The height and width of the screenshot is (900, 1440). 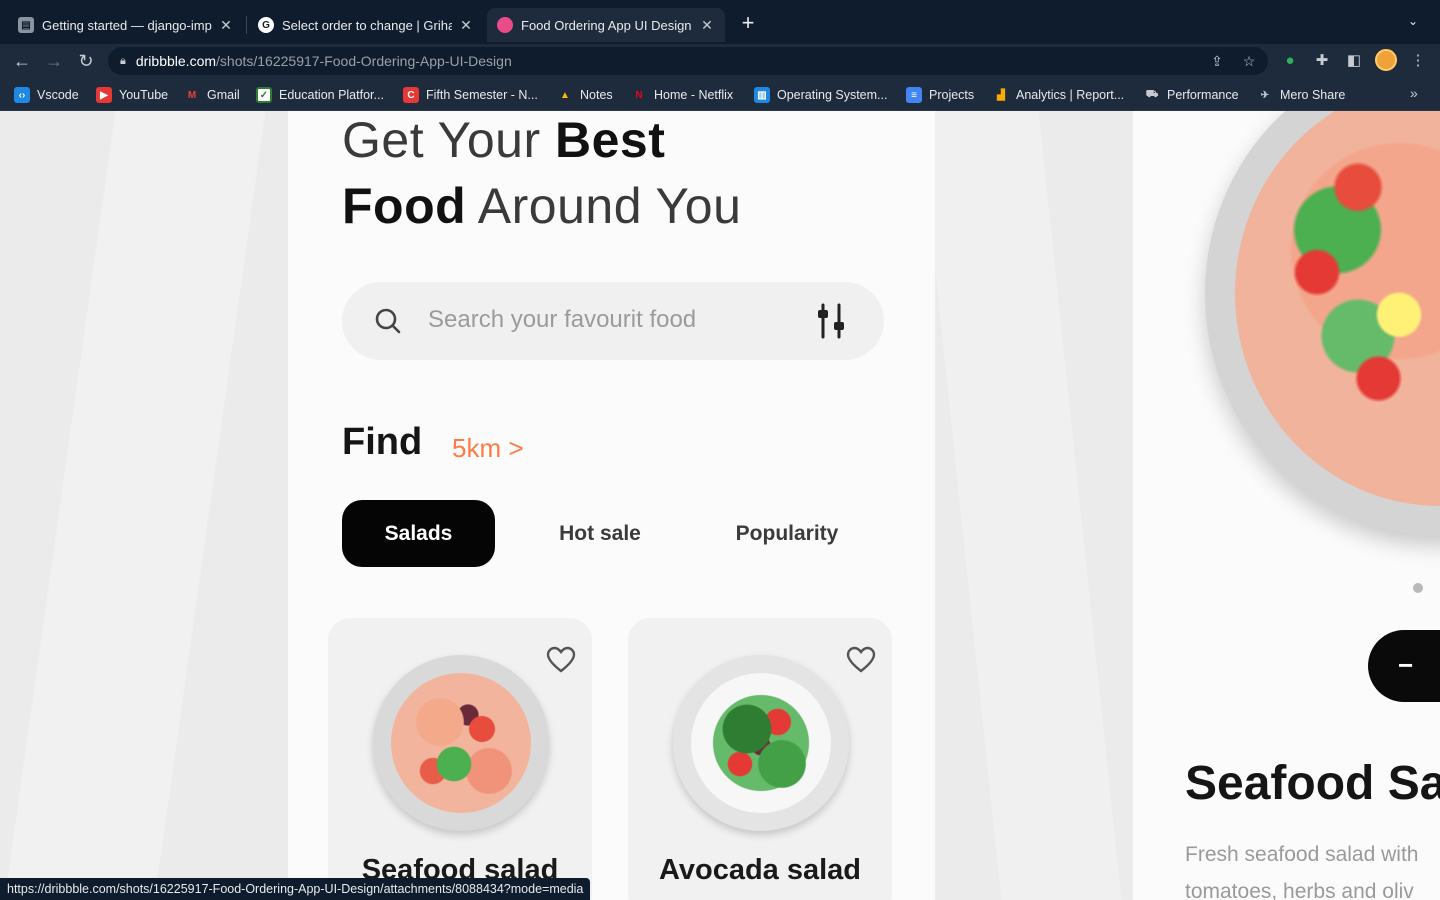 What do you see at coordinates (1203, 95) in the screenshot?
I see `bookmark-label: Performance` at bounding box center [1203, 95].